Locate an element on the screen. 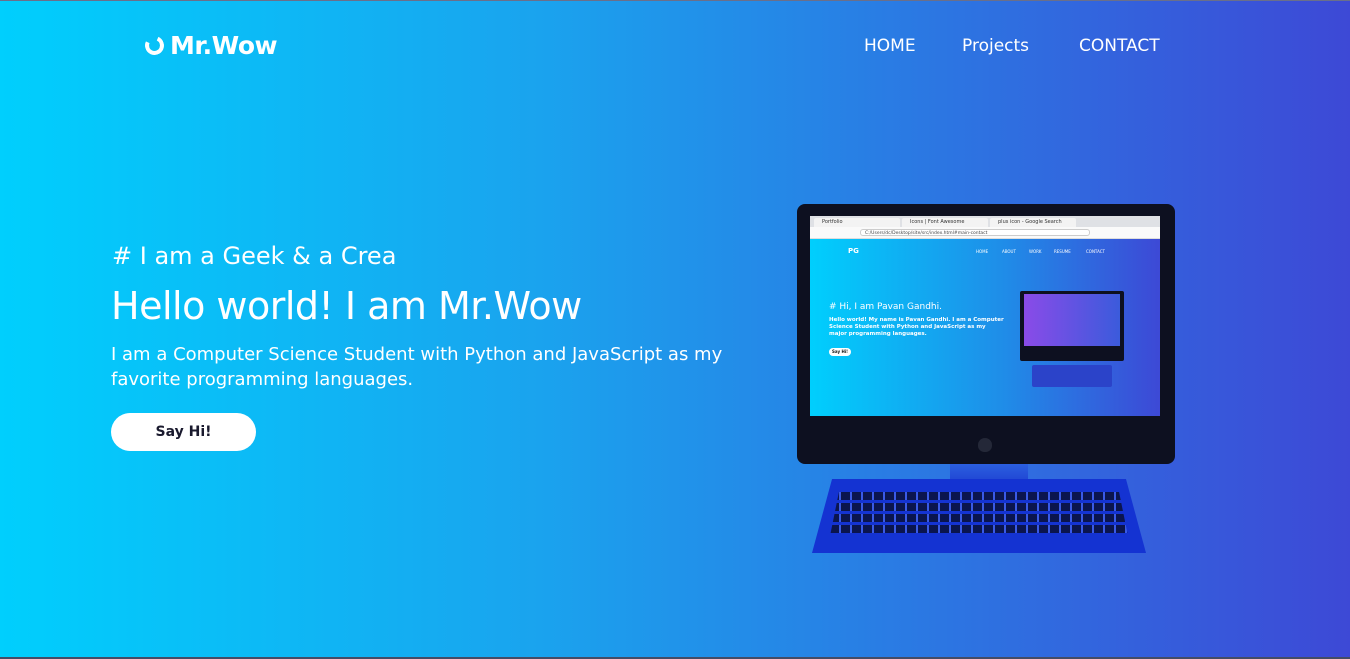 Image resolution: width=1350 pixels, height=659 pixels. inner-title: # Hi, I am Pavan Gandhi. is located at coordinates (885, 307).